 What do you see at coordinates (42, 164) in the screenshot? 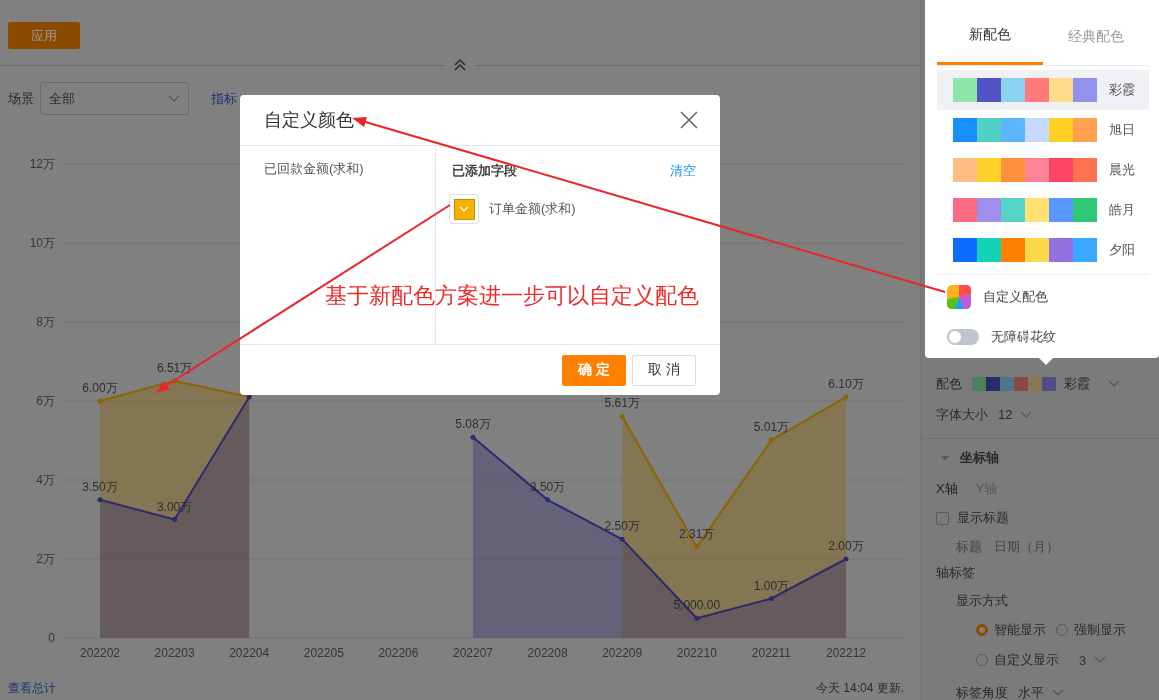
I see `y-tick-label: 12万` at bounding box center [42, 164].